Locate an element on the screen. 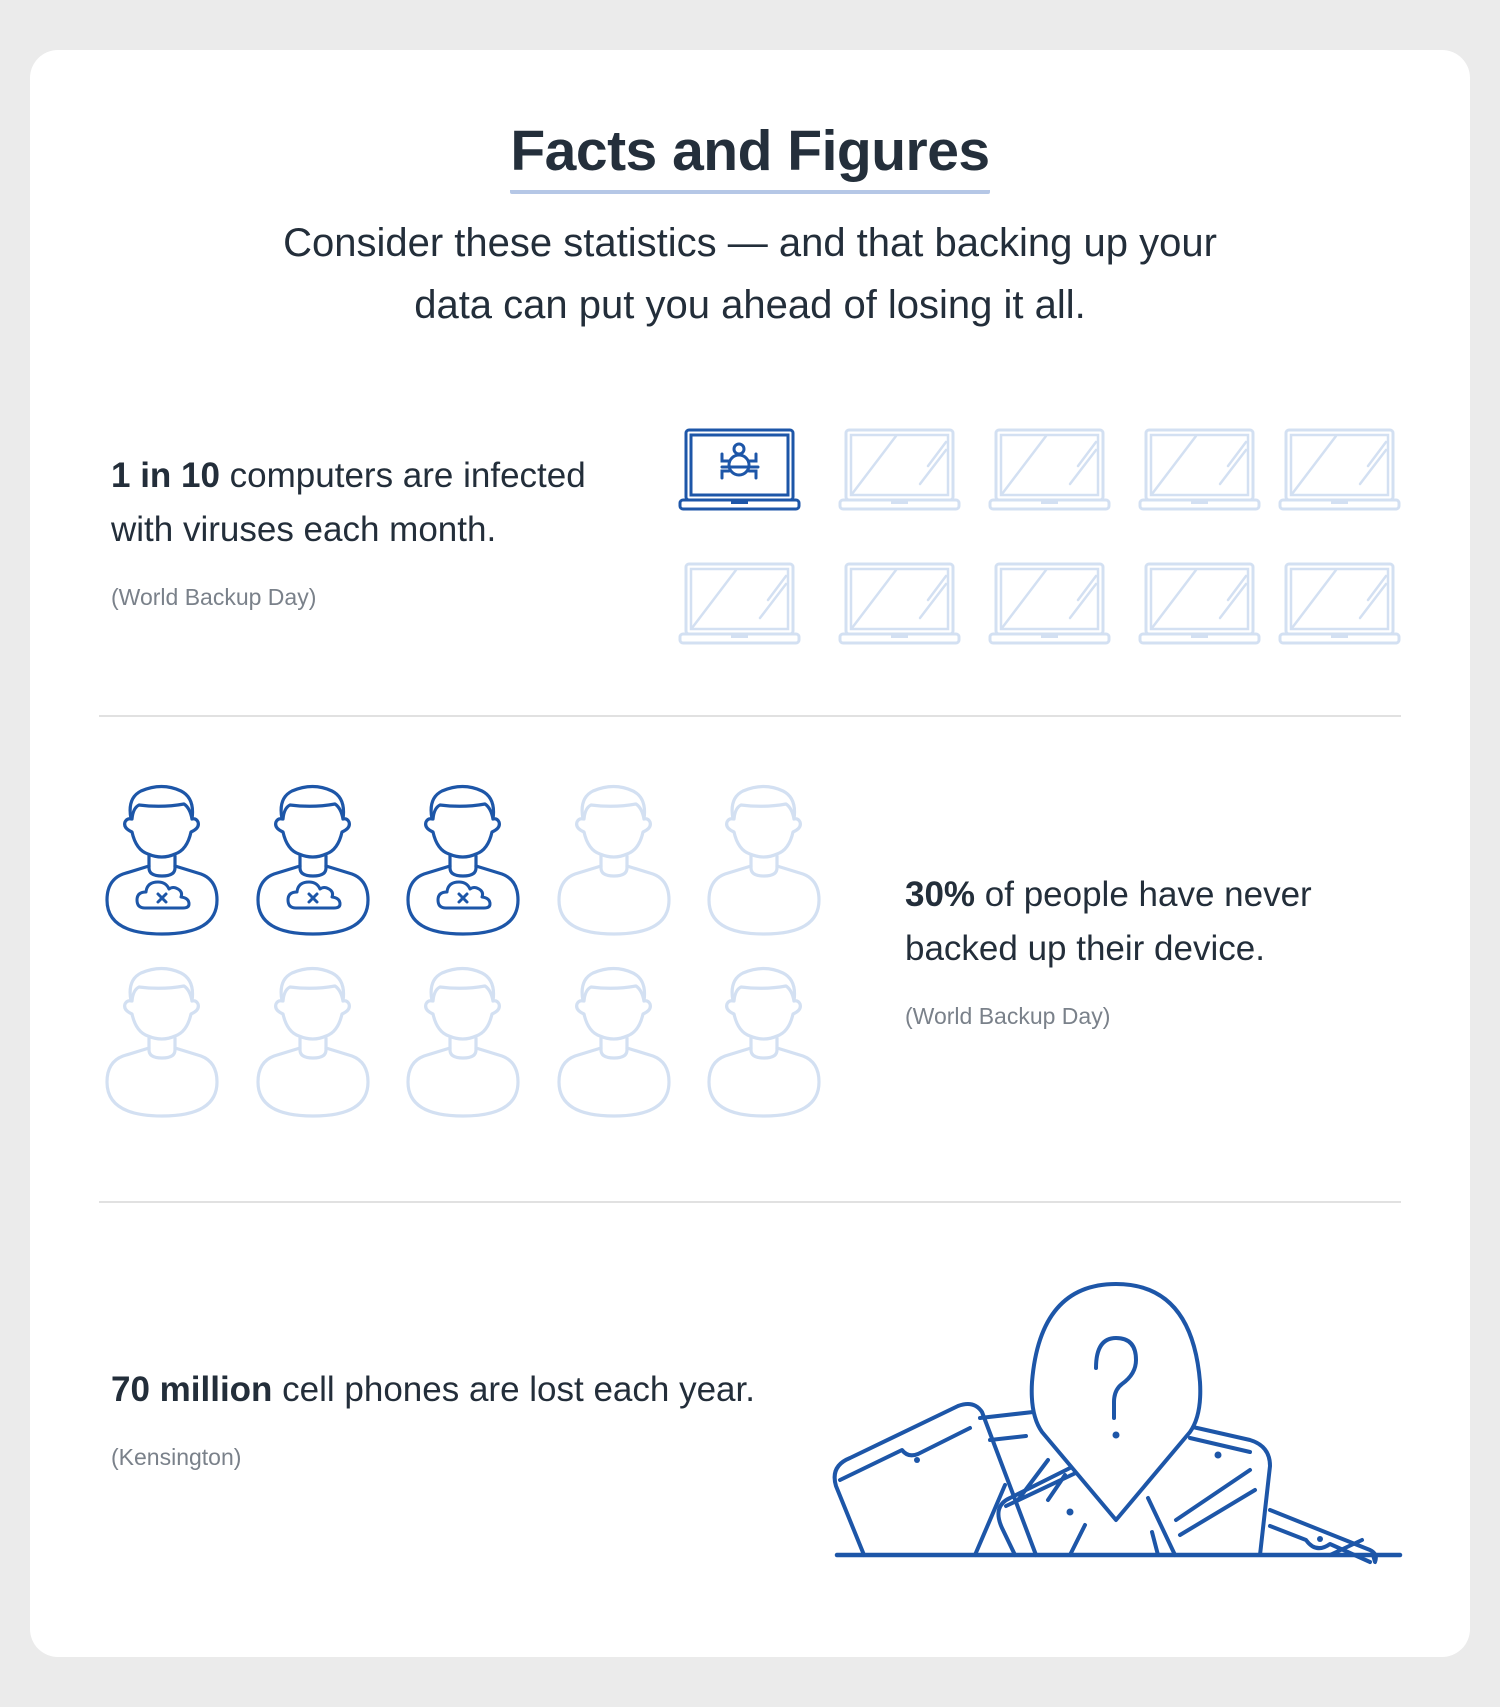  laptop-bug-icon is located at coordinates (739, 469).